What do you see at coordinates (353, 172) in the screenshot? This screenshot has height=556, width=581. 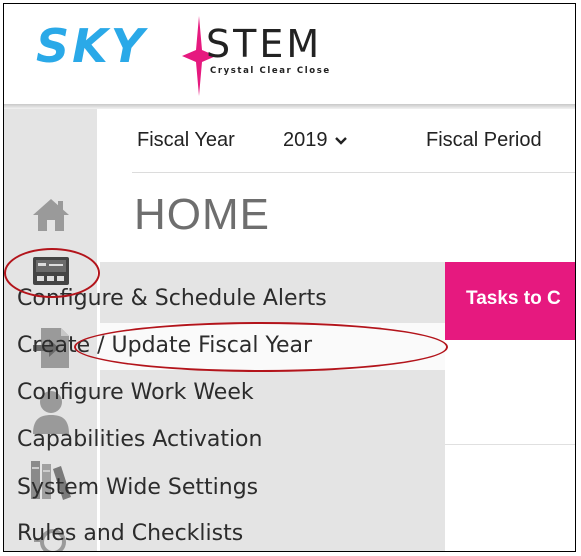 I see `filter-divider` at bounding box center [353, 172].